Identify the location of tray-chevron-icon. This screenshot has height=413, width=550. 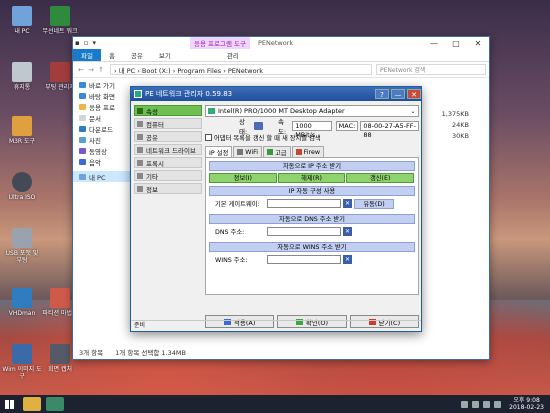
(465, 404).